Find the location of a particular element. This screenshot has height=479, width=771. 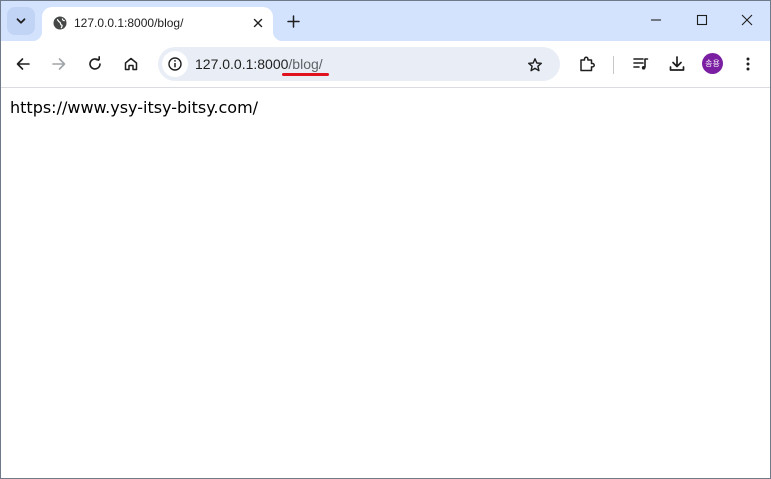

tab-active: 127.0.0.1:8000/blog/ is located at coordinates (157, 24).